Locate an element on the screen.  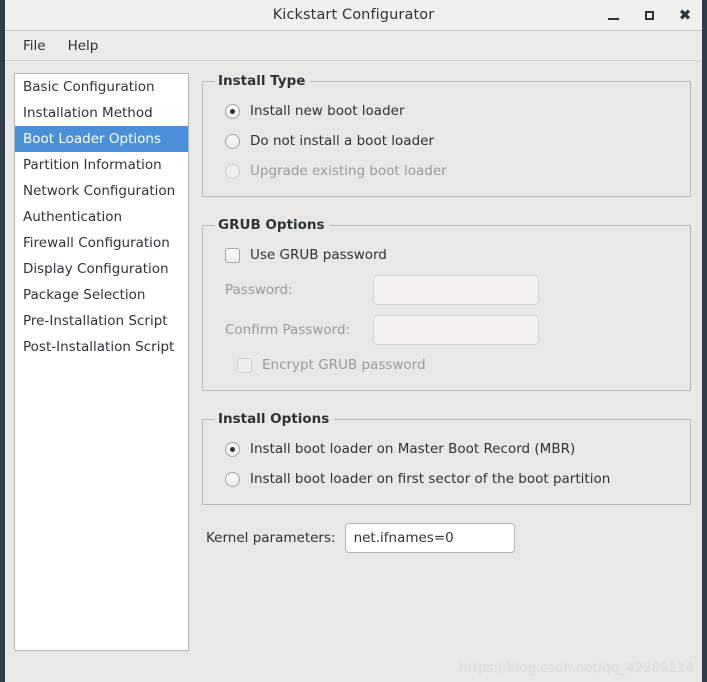
grub-confirm-password-row: Confirm Password: is located at coordinates (446, 330).